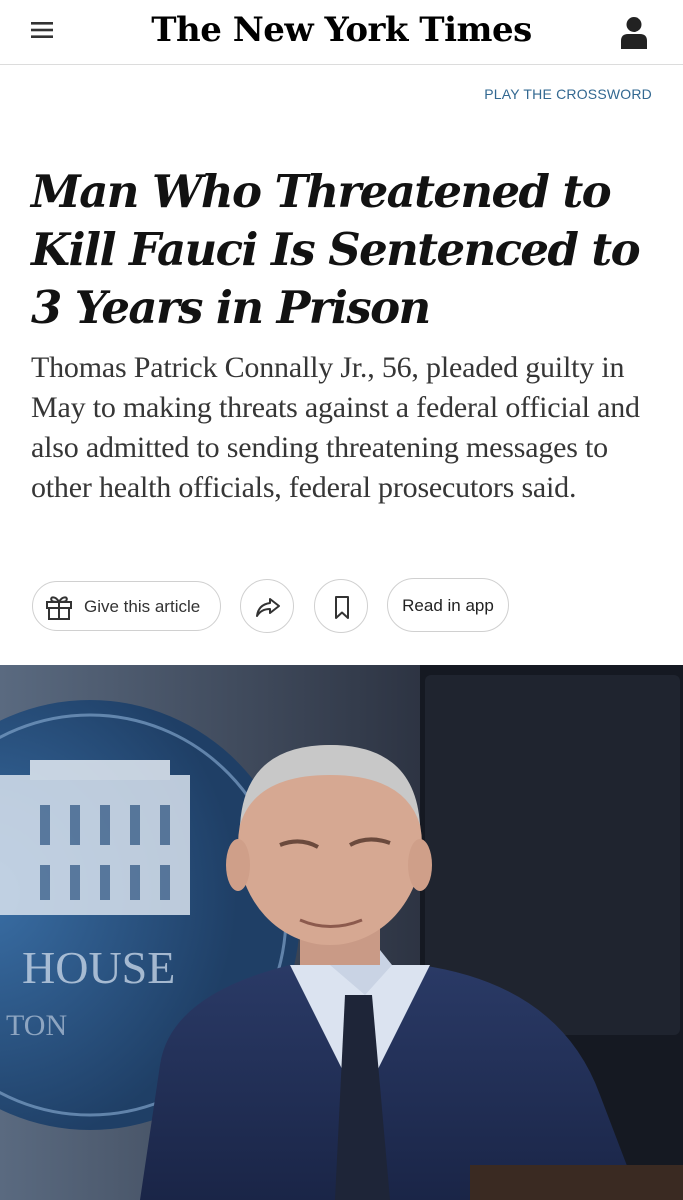  What do you see at coordinates (36, 1025) in the screenshot?
I see `seal-text-ton: TON` at bounding box center [36, 1025].